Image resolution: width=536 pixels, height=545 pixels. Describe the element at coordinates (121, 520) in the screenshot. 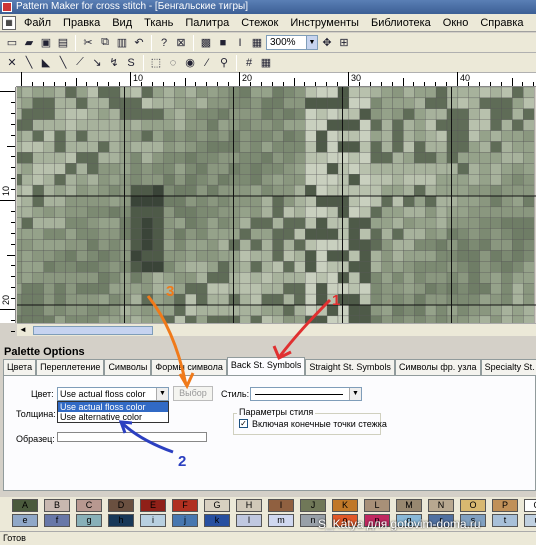

I see `swatch: h` at that location.